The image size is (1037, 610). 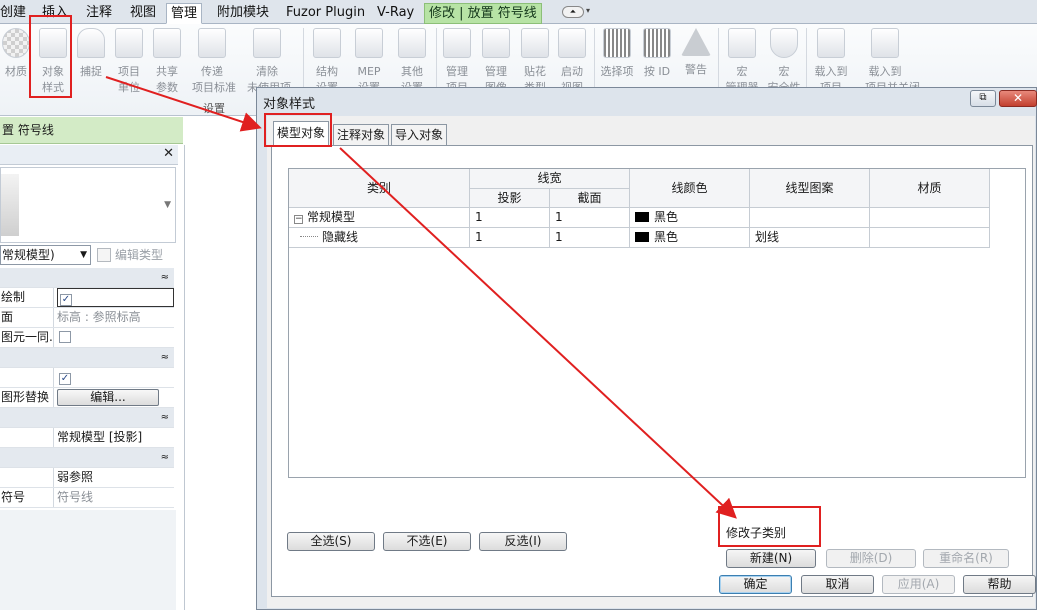 What do you see at coordinates (742, 62) in the screenshot?
I see `macro-manager-button: 宏管理器` at bounding box center [742, 62].